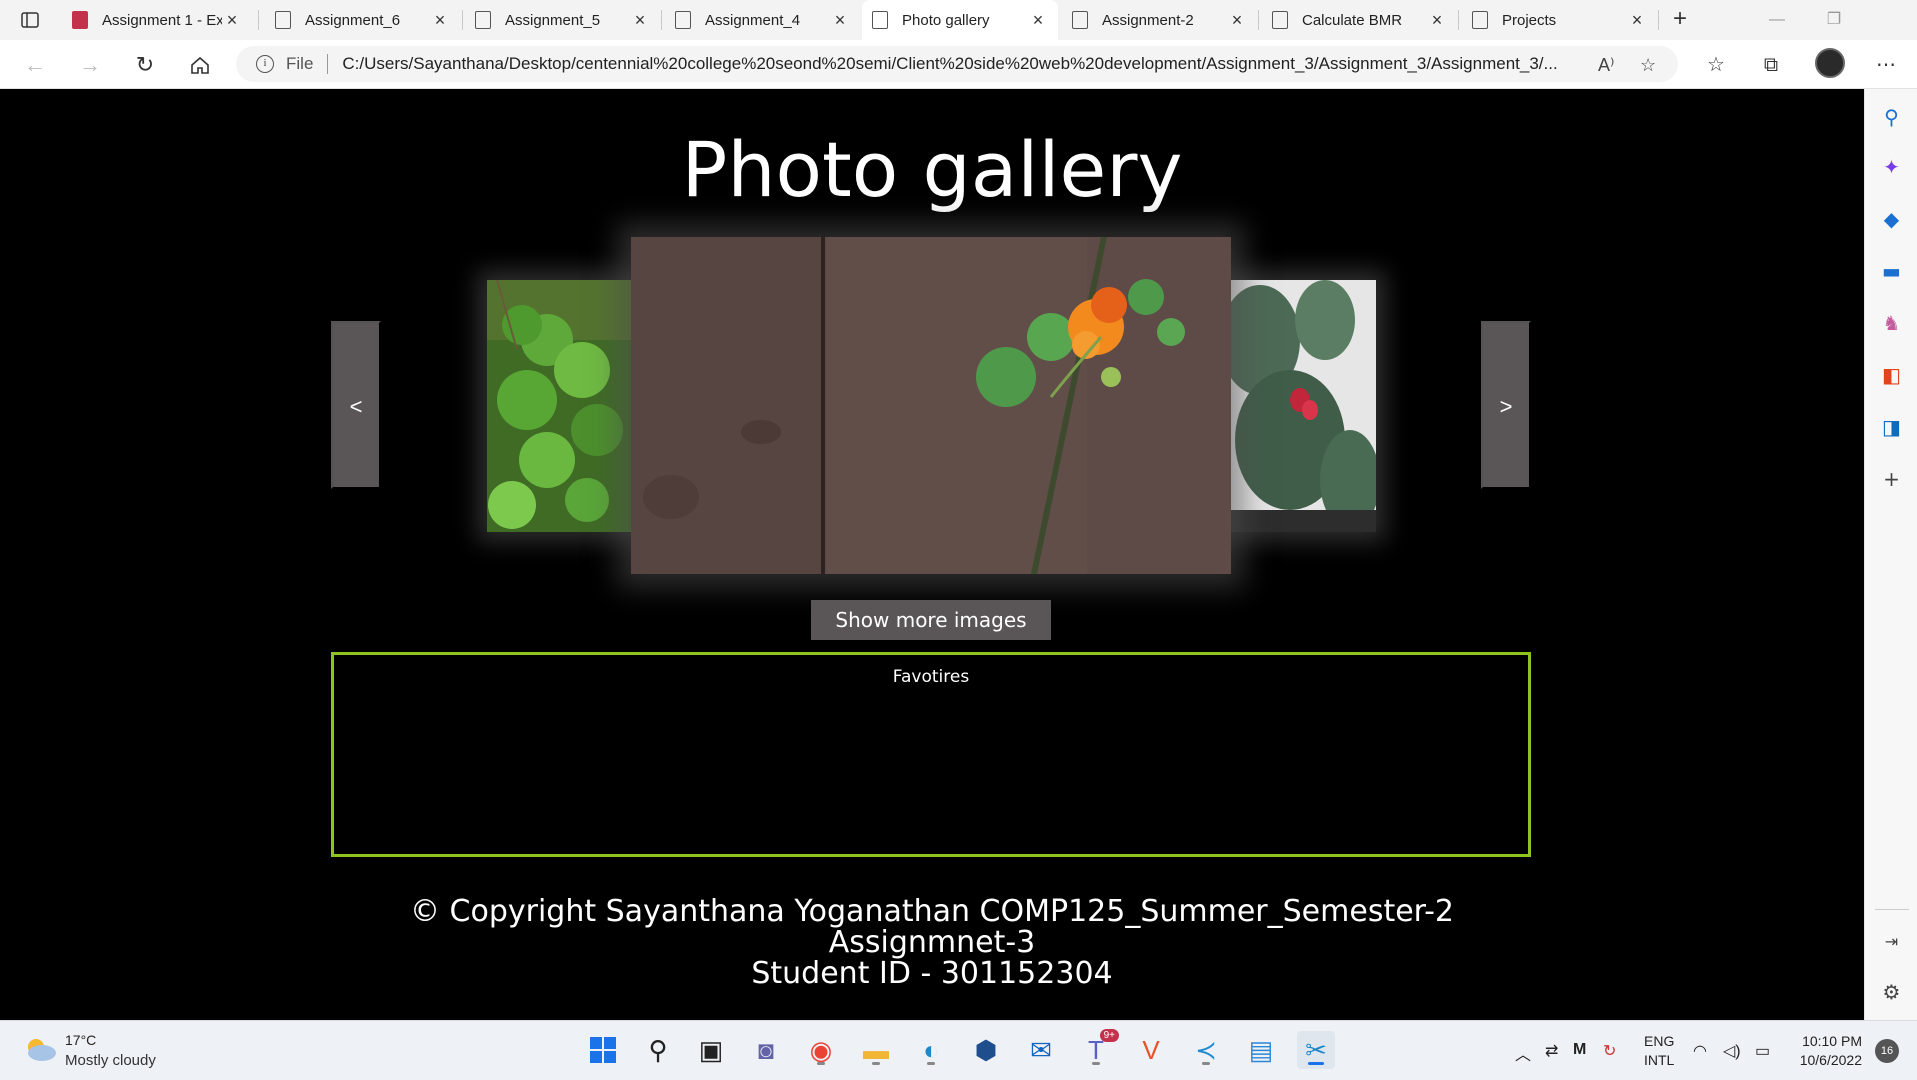  I want to click on chrome-icon: ◉, so click(821, 1049).